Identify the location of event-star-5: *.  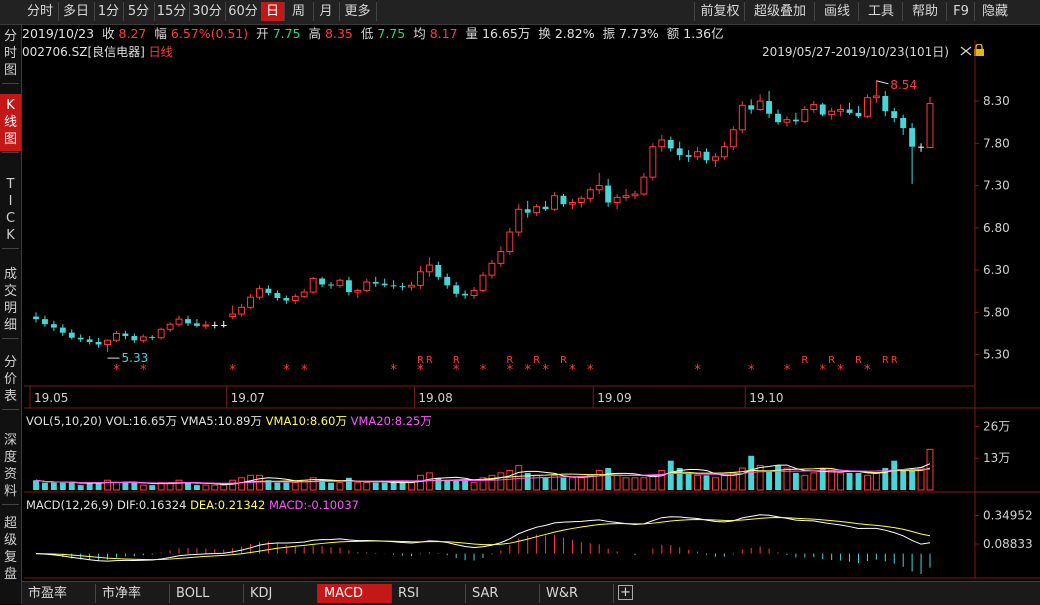
(393, 370).